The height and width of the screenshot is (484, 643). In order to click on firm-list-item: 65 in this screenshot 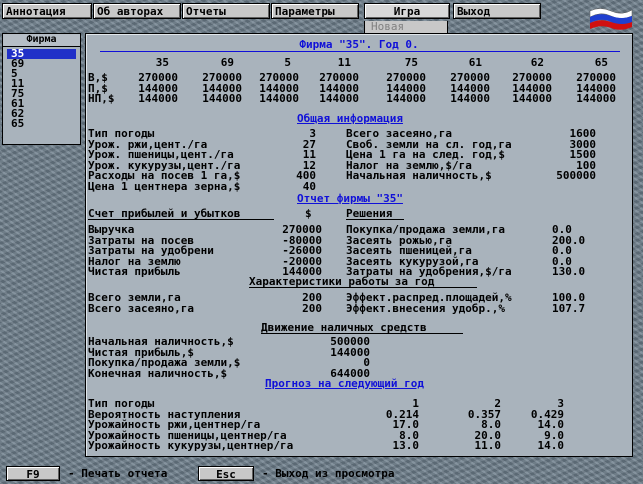, I will do `click(41, 123)`.